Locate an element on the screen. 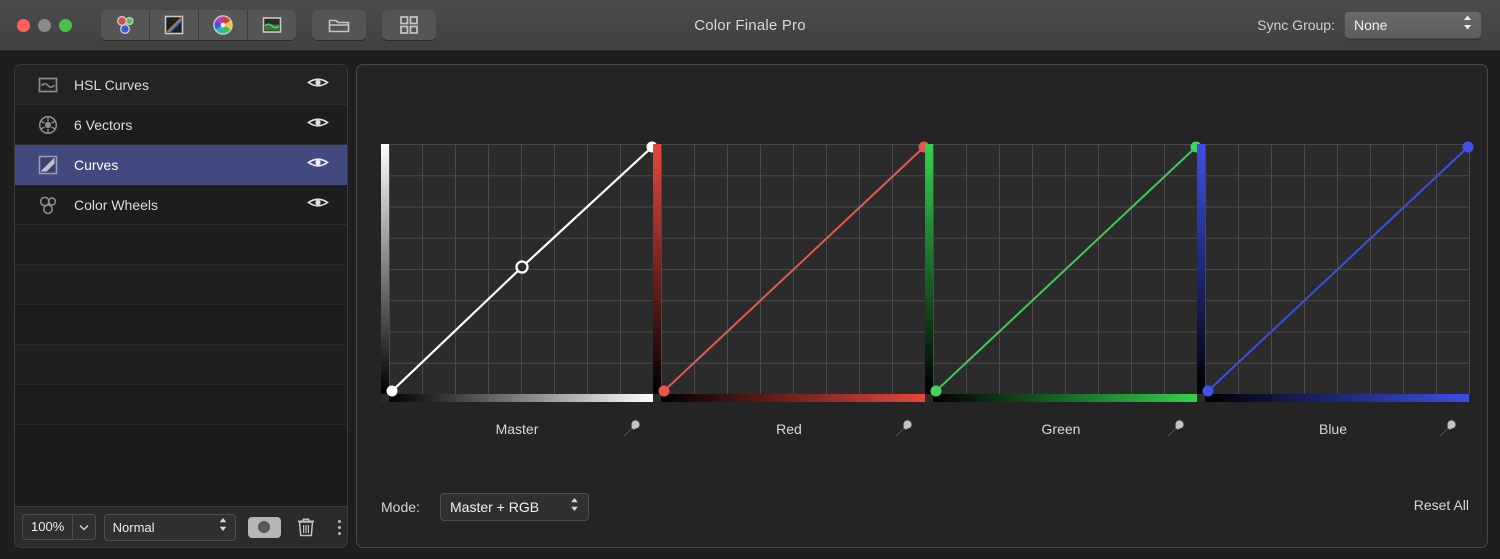 The image size is (1500, 559). open-presets-button is located at coordinates (339, 25).